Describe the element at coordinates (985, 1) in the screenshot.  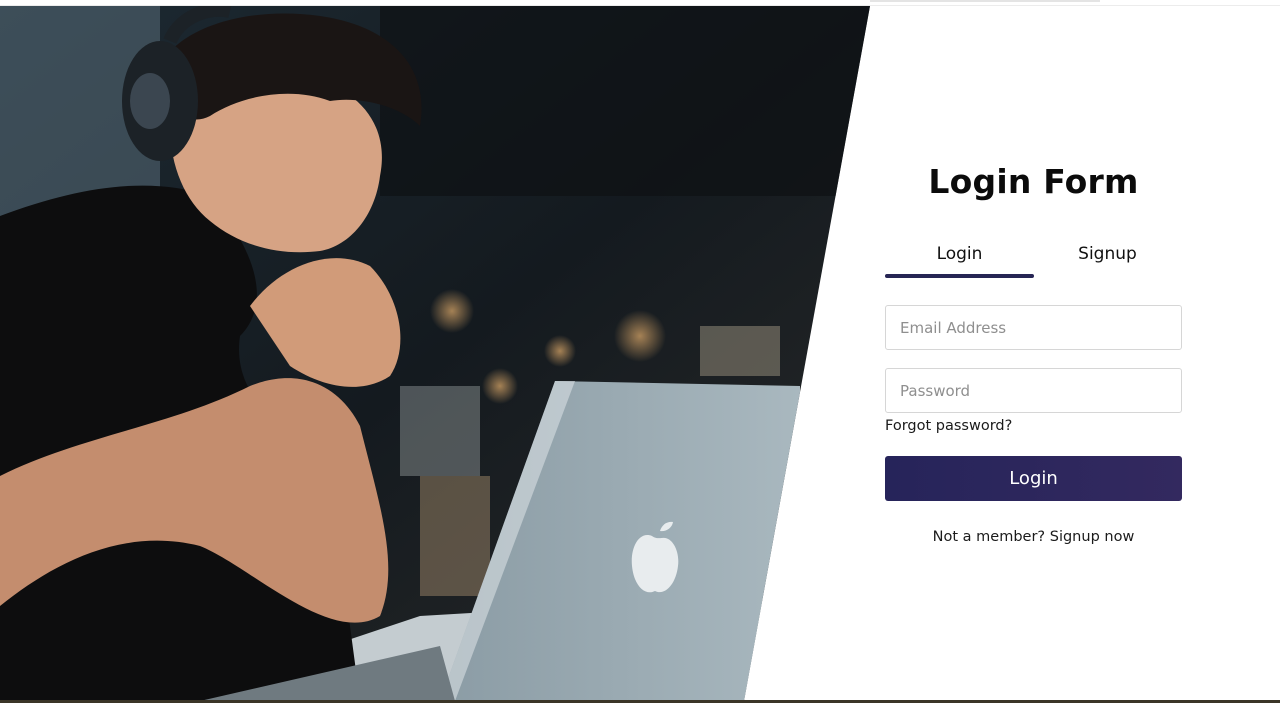
I see `top-bar-divider` at that location.